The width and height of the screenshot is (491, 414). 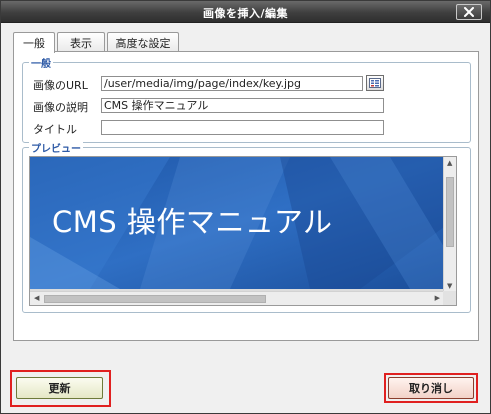 What do you see at coordinates (242, 105) in the screenshot?
I see `description-input: CMS 操作マニュアル` at bounding box center [242, 105].